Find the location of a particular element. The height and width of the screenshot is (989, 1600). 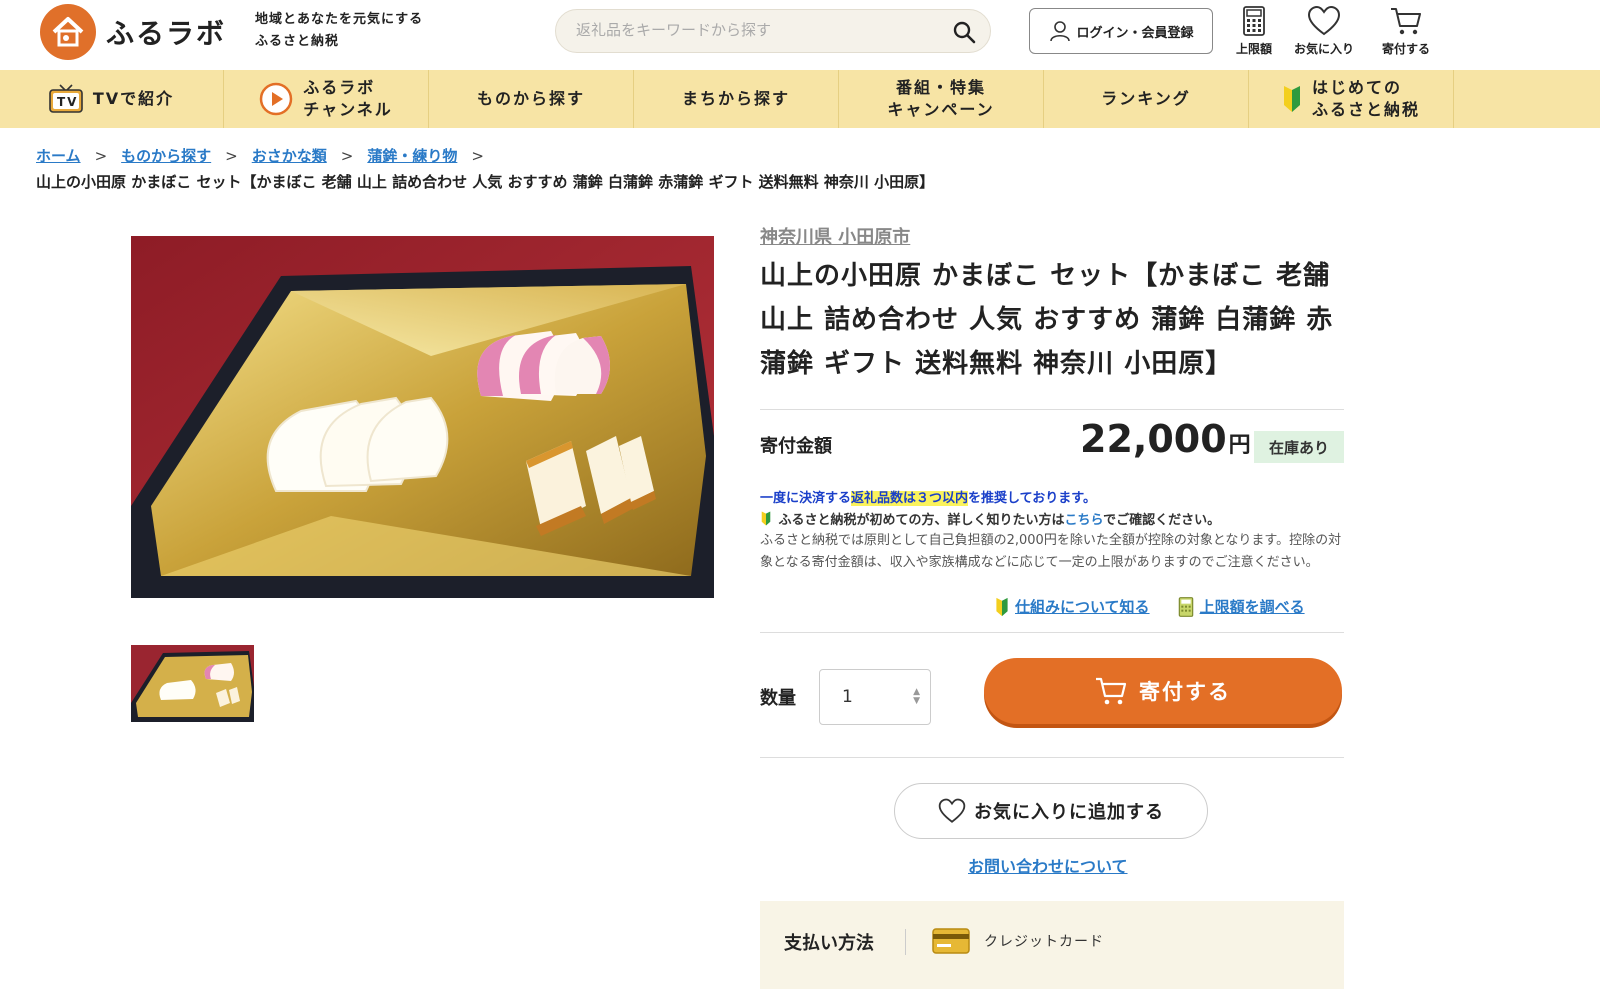

search-icon is located at coordinates (964, 32).